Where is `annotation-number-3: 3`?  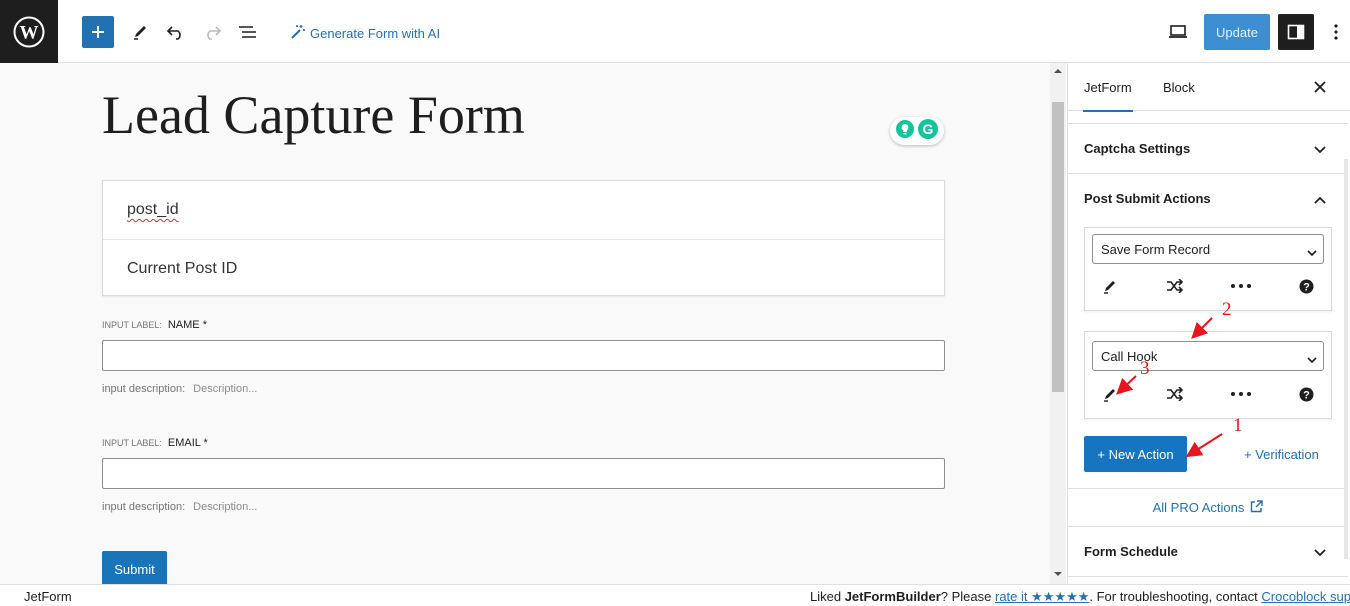
annotation-number-3: 3 is located at coordinates (1145, 368).